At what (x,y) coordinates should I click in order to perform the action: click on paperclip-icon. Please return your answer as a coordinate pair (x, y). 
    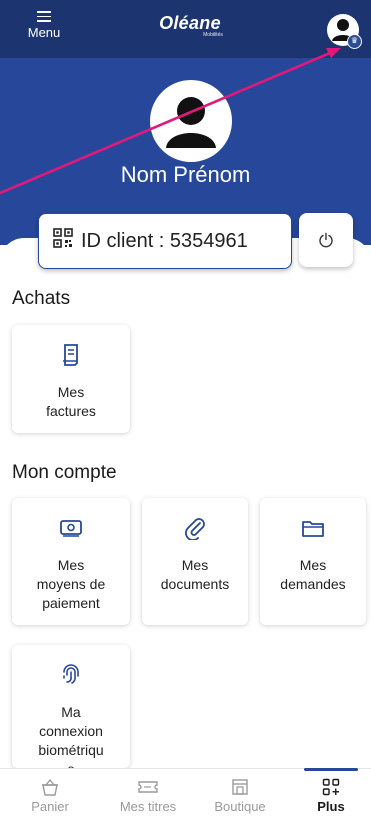
    Looking at the image, I should click on (195, 528).